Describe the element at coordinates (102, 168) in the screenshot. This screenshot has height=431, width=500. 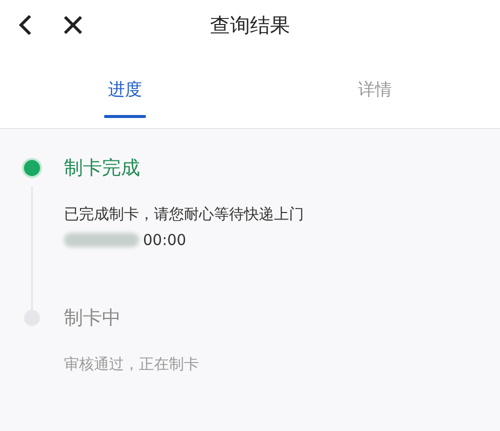
I see `step-title: 制卡完成` at that location.